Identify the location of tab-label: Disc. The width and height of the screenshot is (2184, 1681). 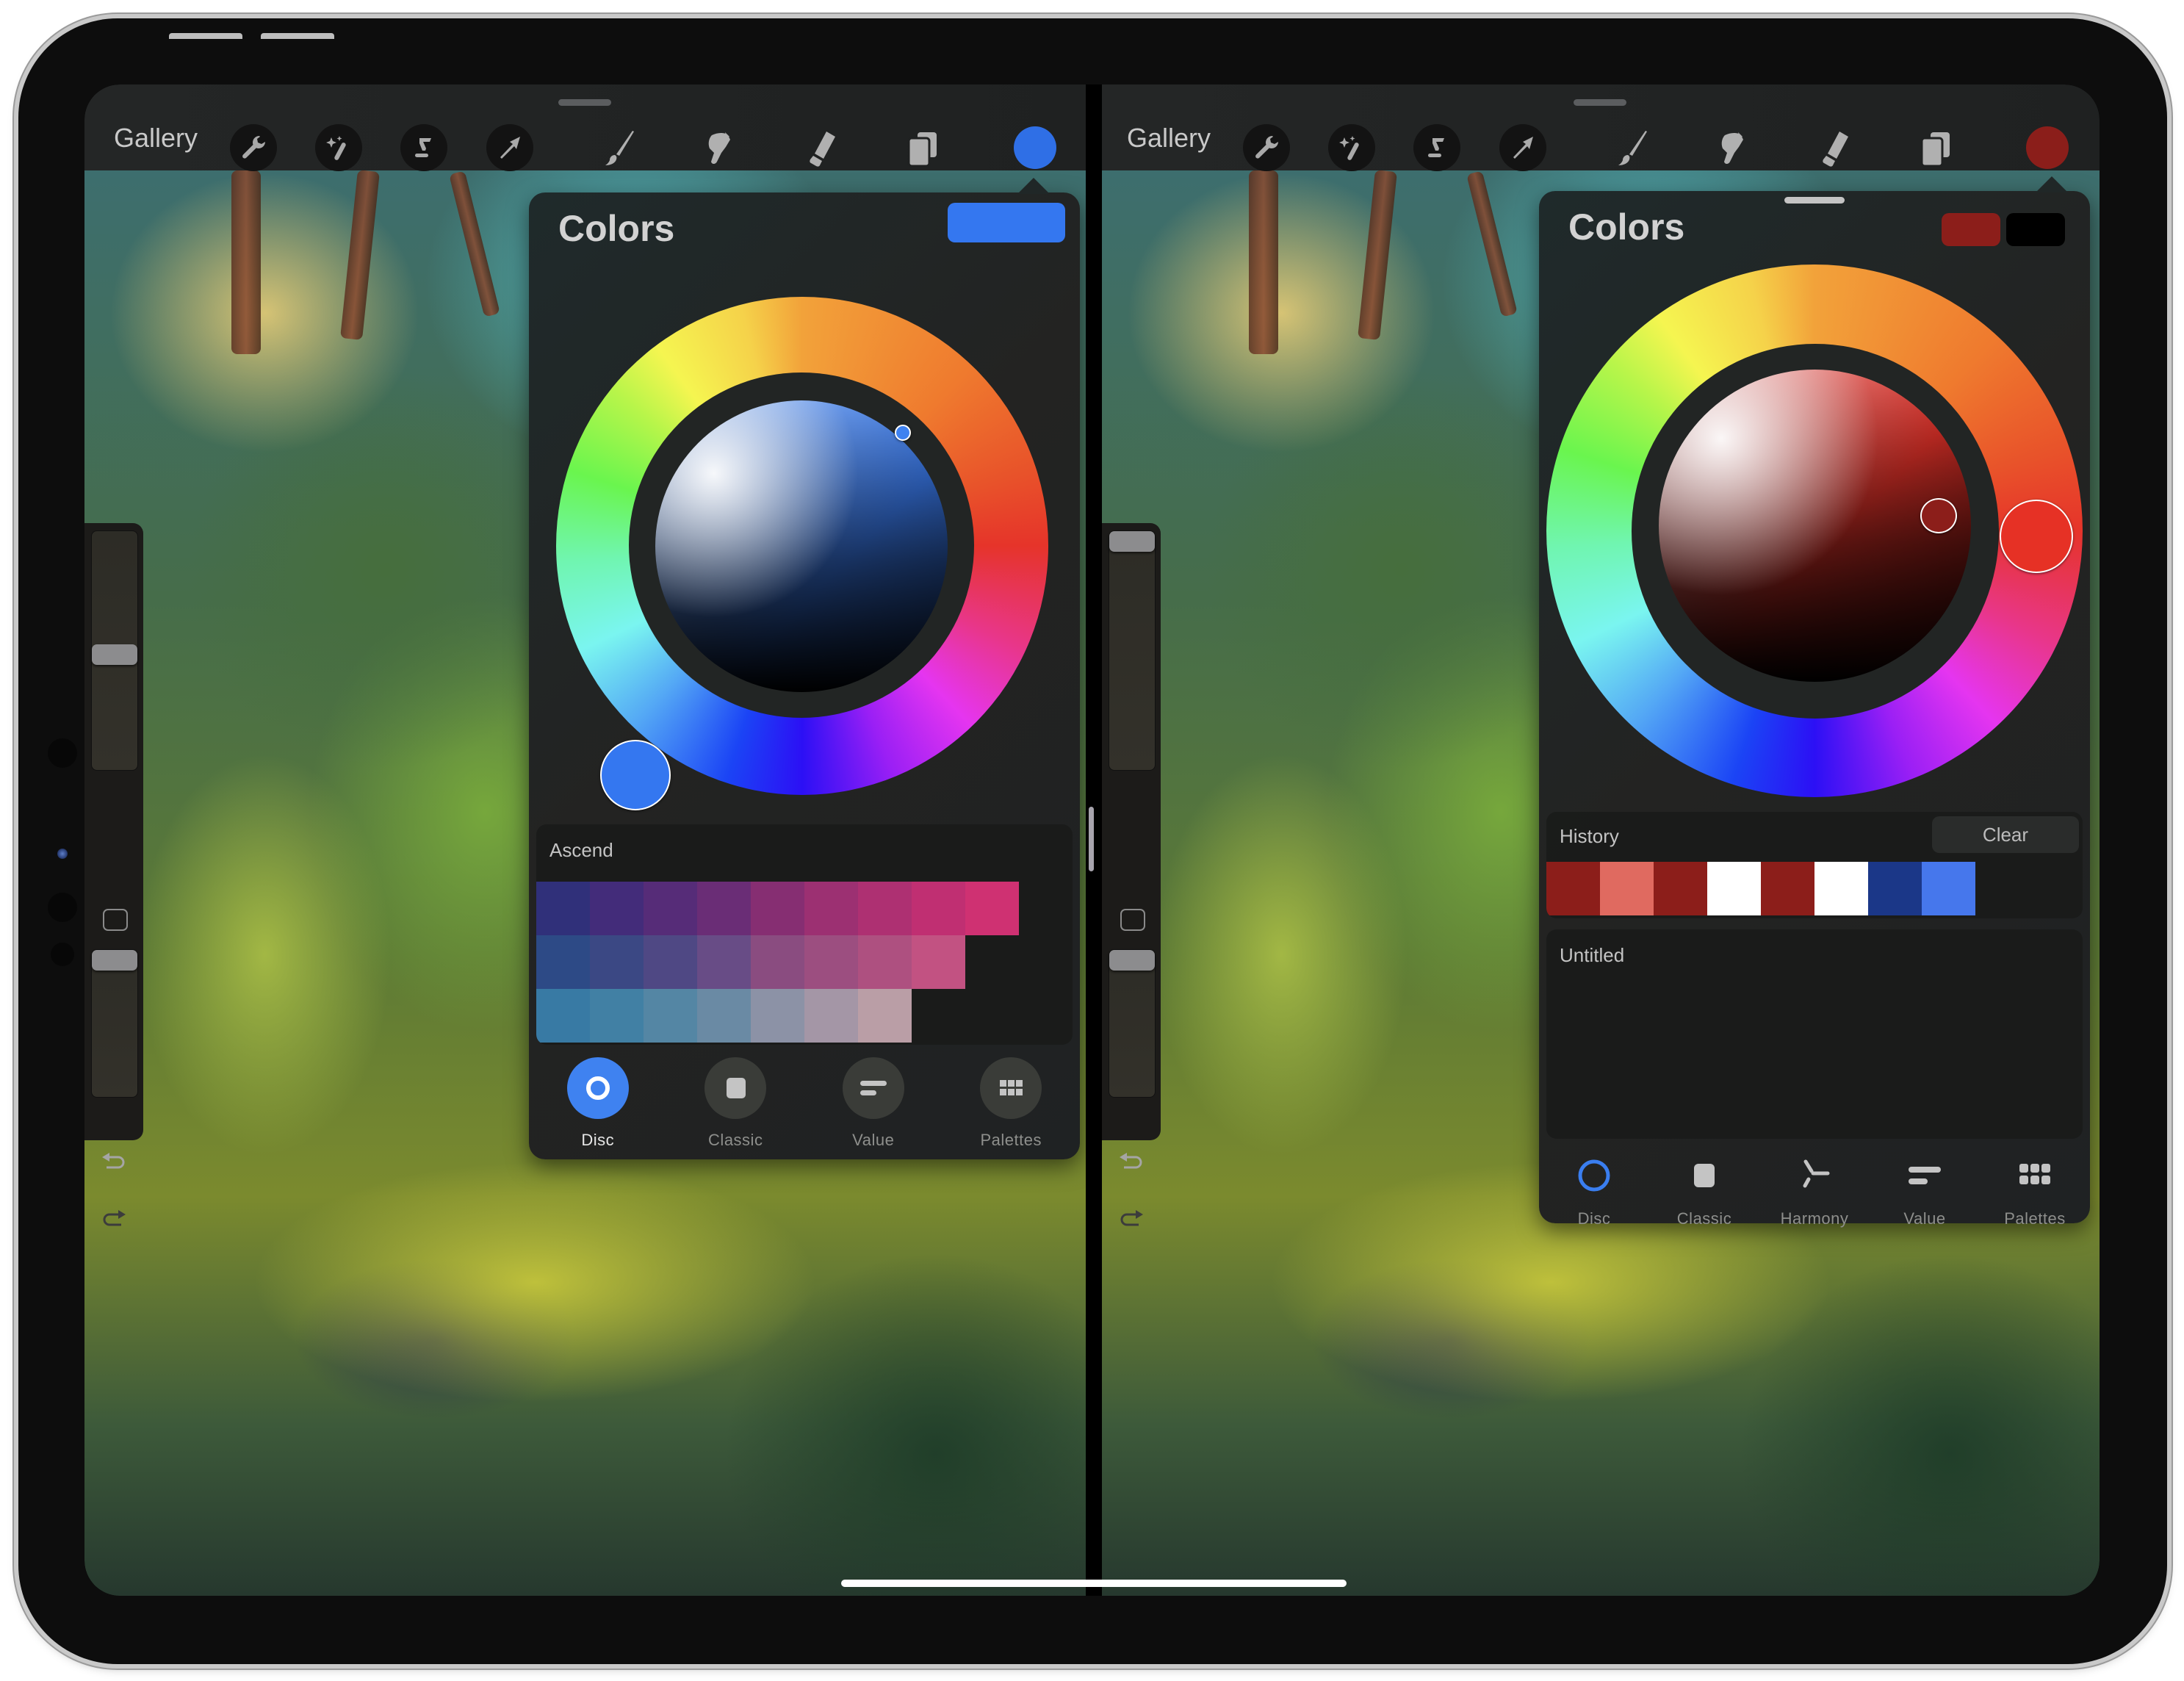
(598, 1140).